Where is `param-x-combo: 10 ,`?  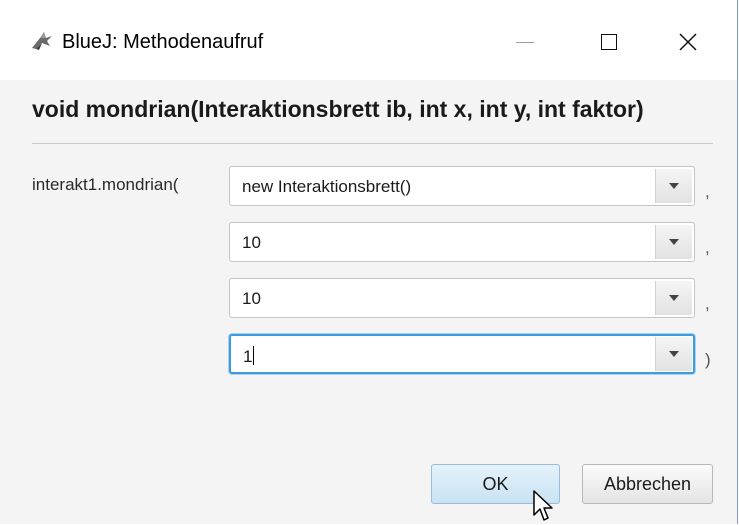
param-x-combo: 10 , is located at coordinates (469, 243).